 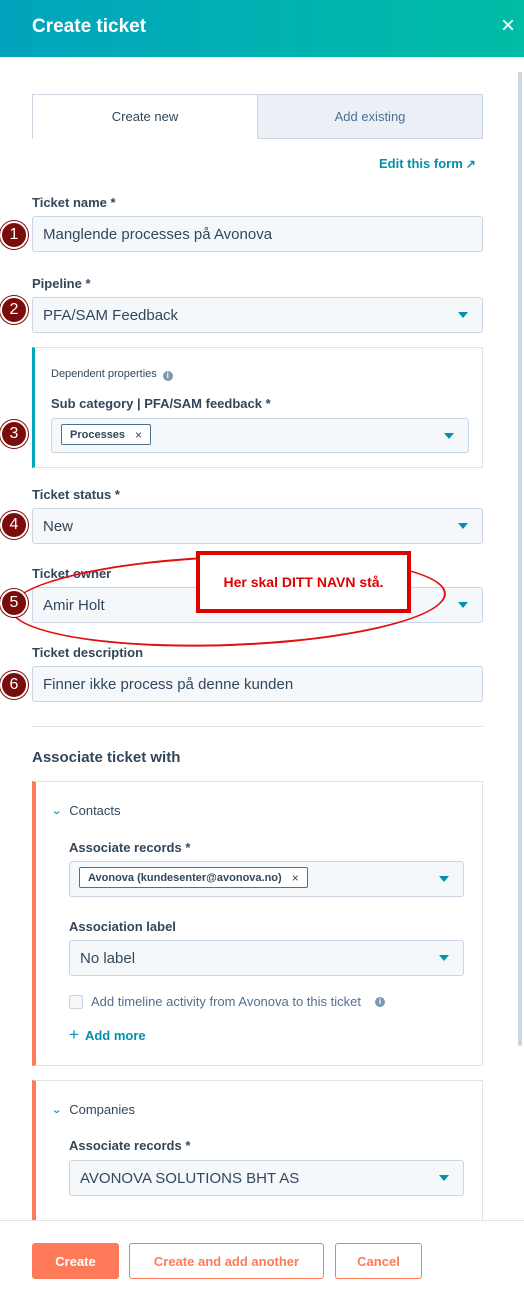 I want to click on annotation-badge-6: 6, so click(x=14, y=685).